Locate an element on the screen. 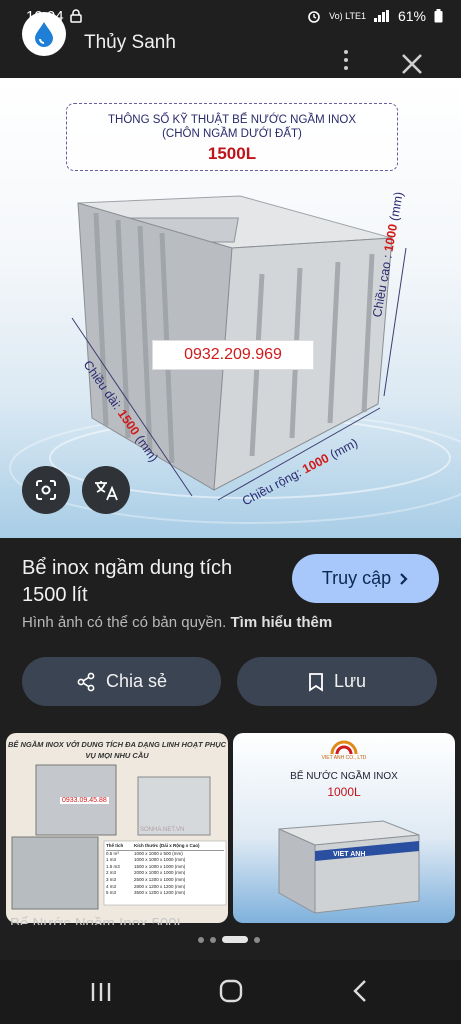 The width and height of the screenshot is (461, 1024). lens-search-button is located at coordinates (46, 490).